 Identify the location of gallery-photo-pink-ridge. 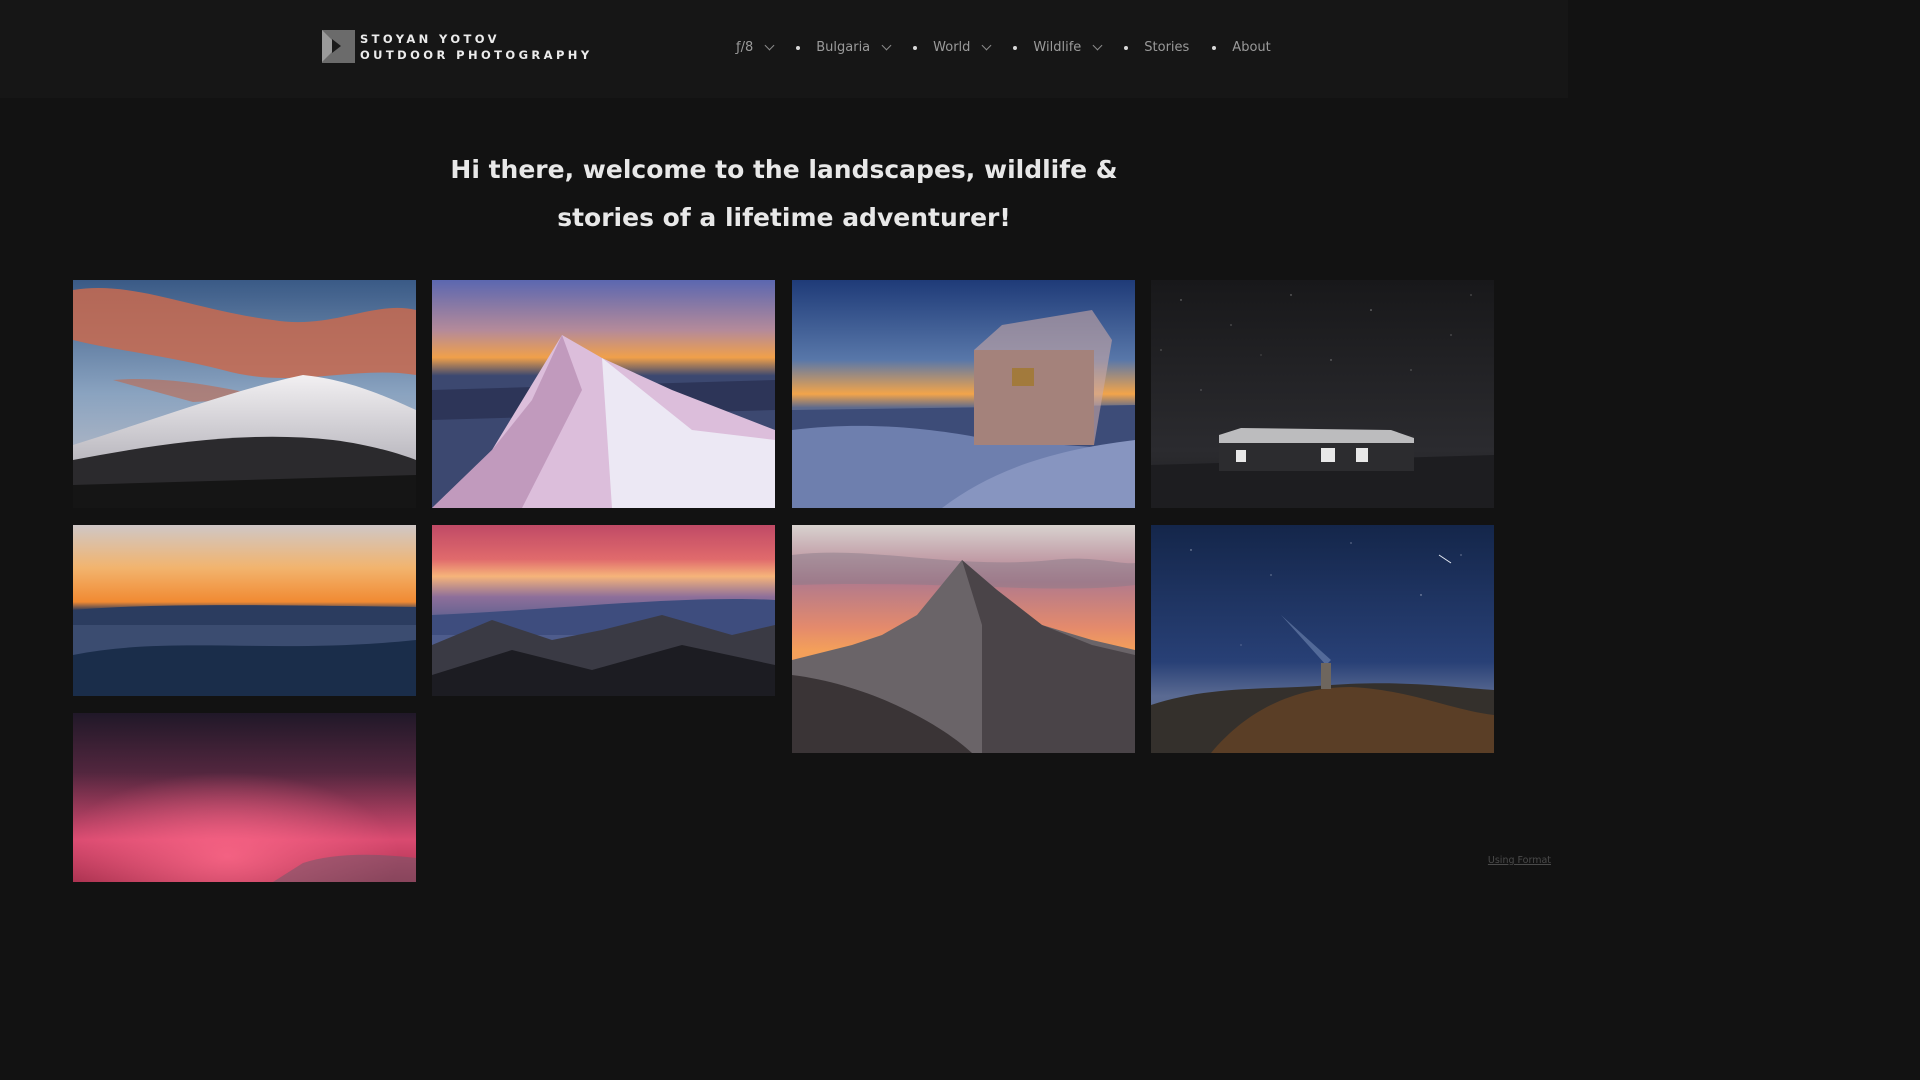
(603, 394).